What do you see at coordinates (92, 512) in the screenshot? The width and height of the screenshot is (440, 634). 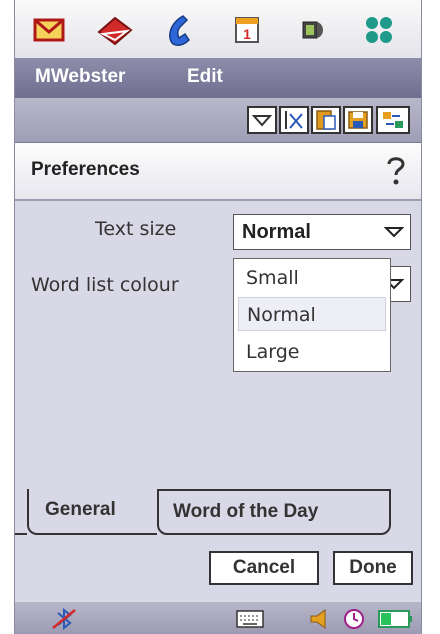 I see `tab-general: General` at bounding box center [92, 512].